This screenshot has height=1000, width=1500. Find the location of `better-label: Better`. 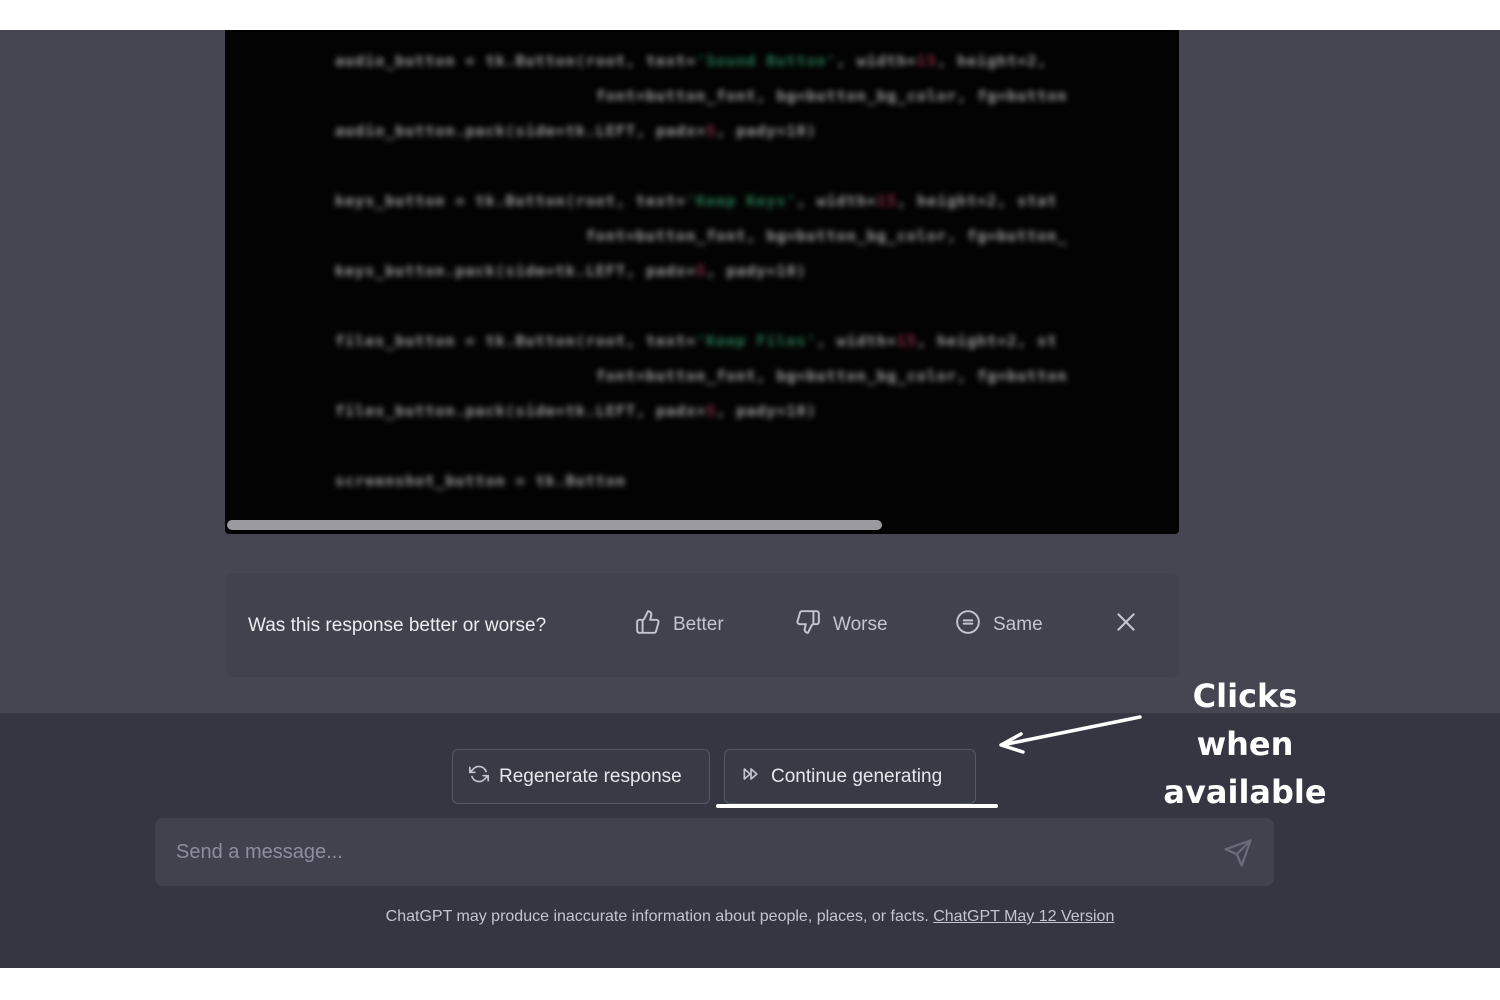

better-label: Better is located at coordinates (698, 624).